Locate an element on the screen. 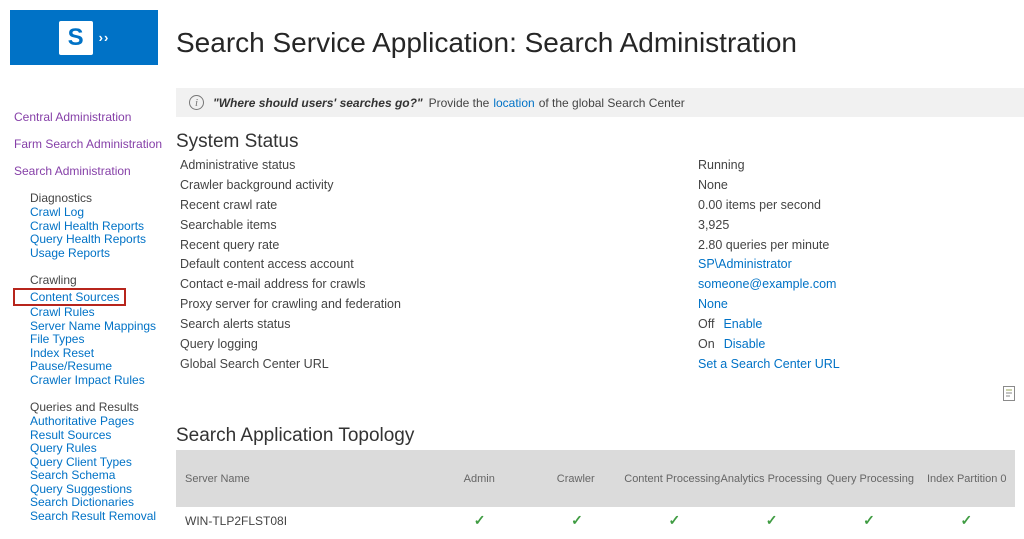  sidebar-item-query-client-types: Query Client Types is located at coordinates (103, 462).